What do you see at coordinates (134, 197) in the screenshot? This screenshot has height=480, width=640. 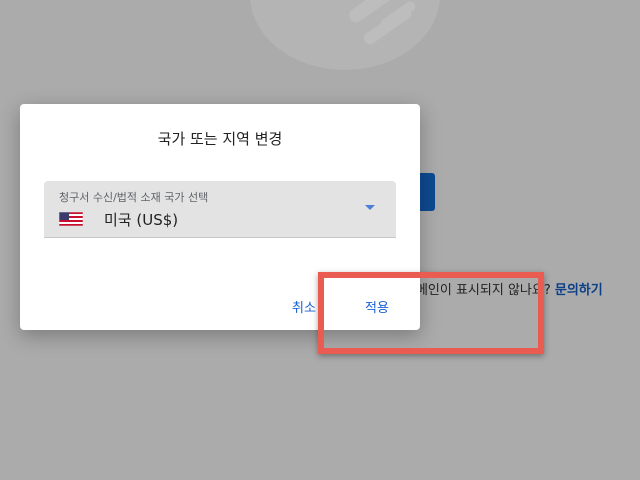 I see `country-select-label: 청구서 수신/법적 소재 국가 선택` at bounding box center [134, 197].